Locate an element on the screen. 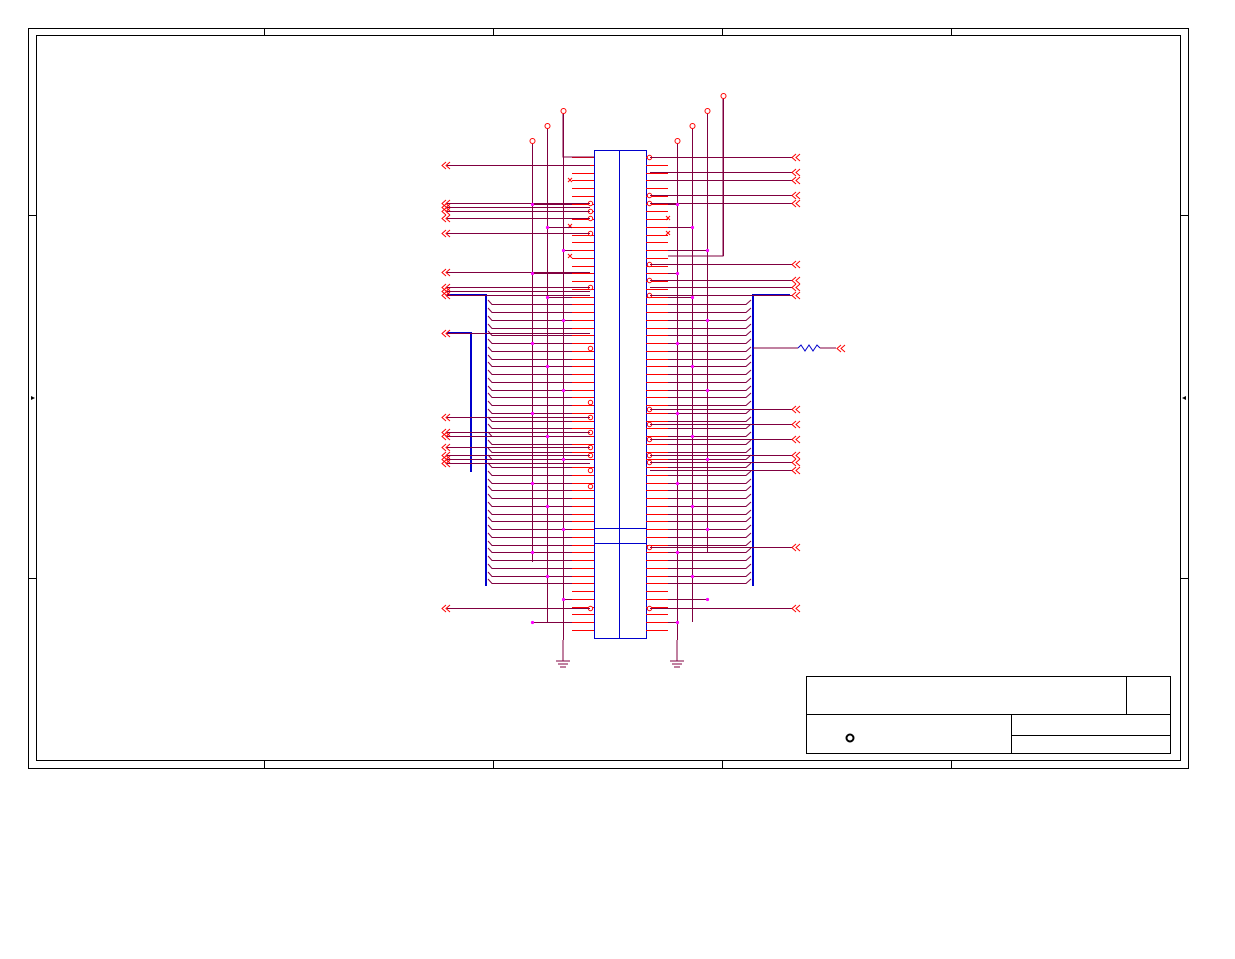 The height and width of the screenshot is (959, 1235). resistor-icon is located at coordinates (794, 348).